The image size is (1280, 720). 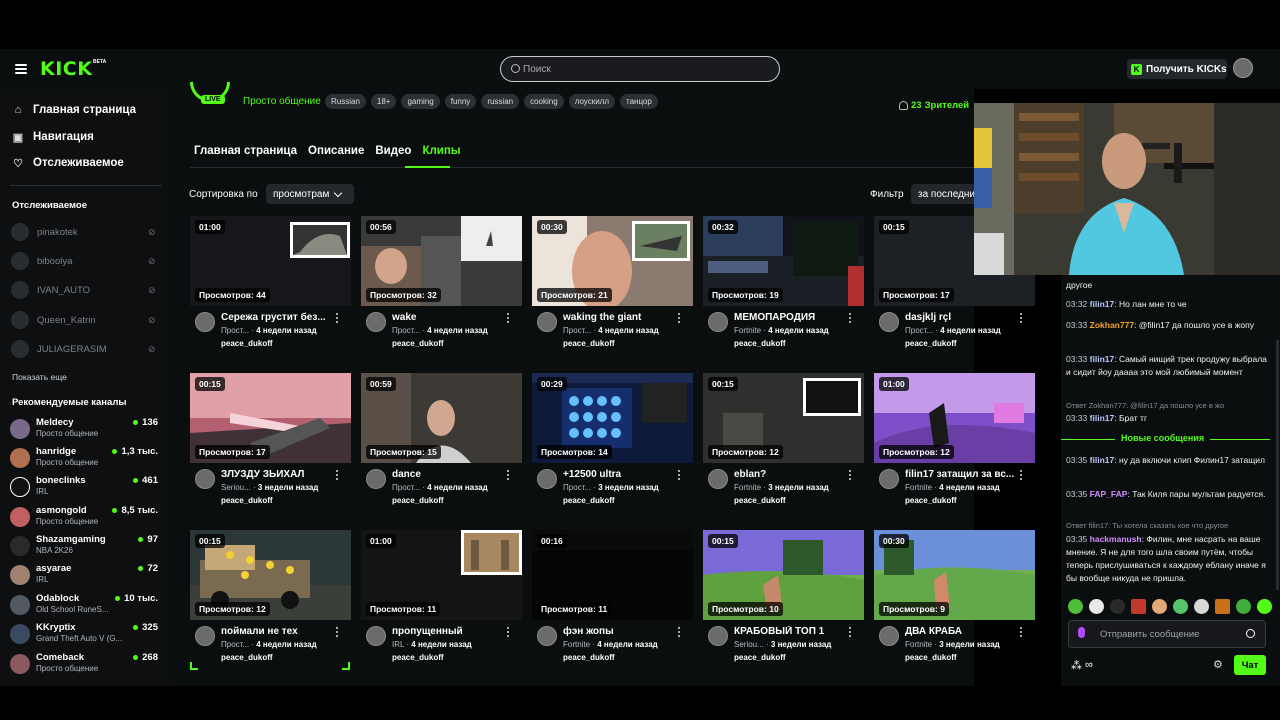 I want to click on recommended-channel: Comeback Просто общение 268, so click(x=86, y=664).